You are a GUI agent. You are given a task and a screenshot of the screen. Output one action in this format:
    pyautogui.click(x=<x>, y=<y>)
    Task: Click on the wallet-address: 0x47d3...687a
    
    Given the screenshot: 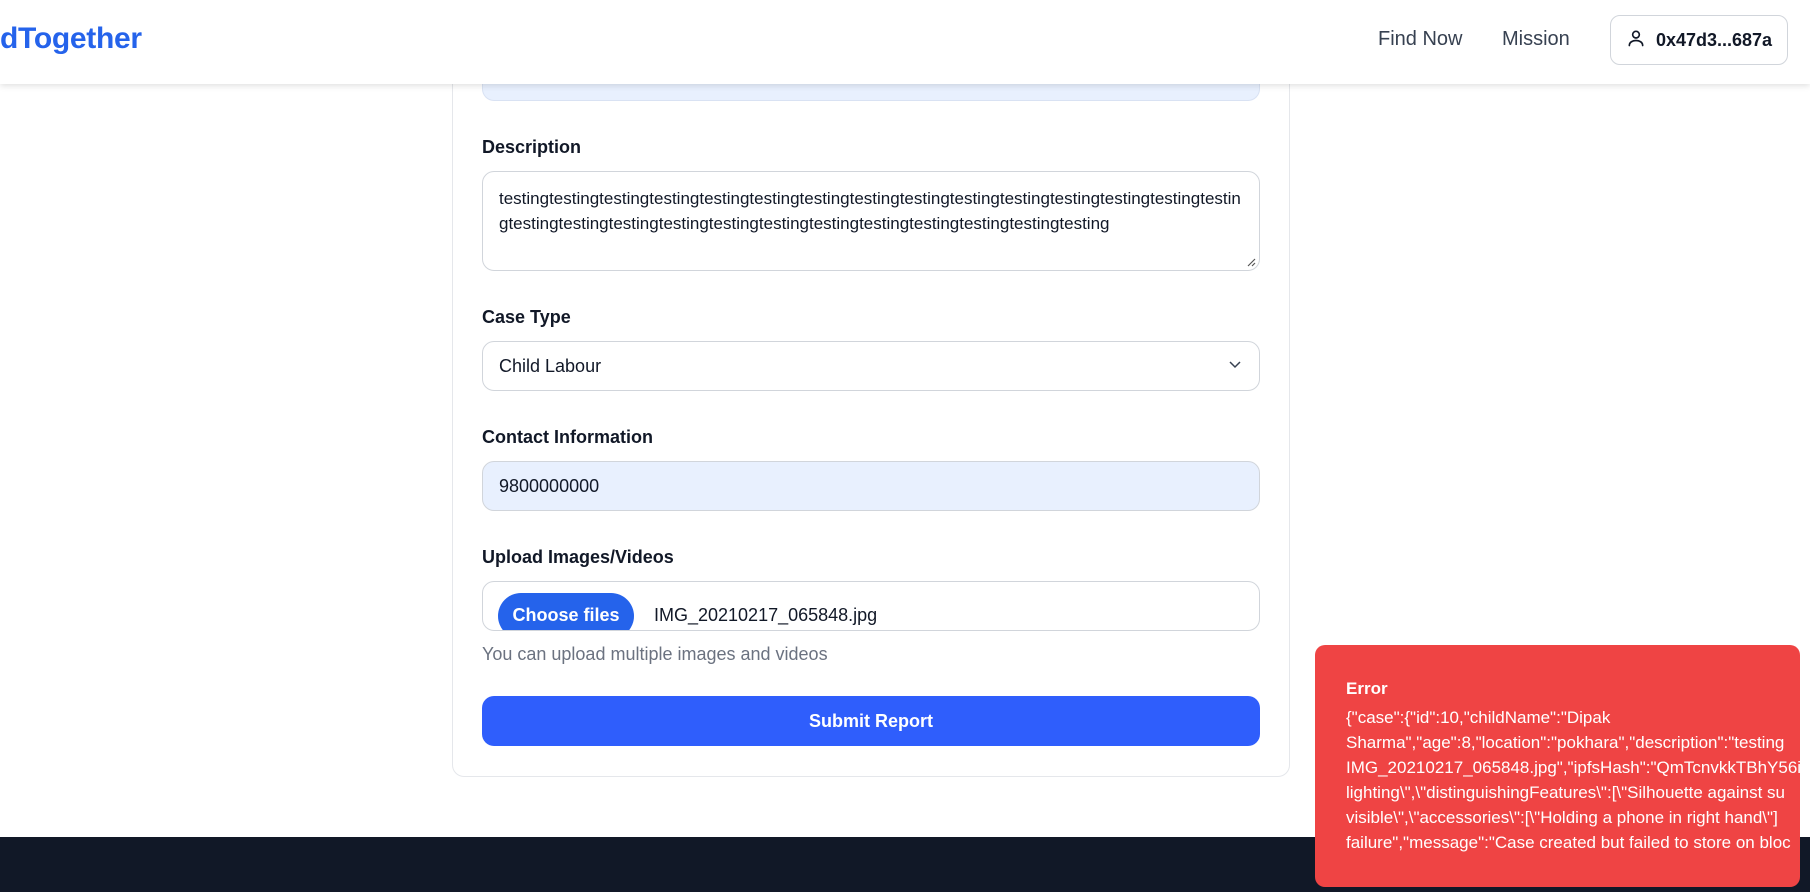 What is the action you would take?
    pyautogui.click(x=1714, y=39)
    